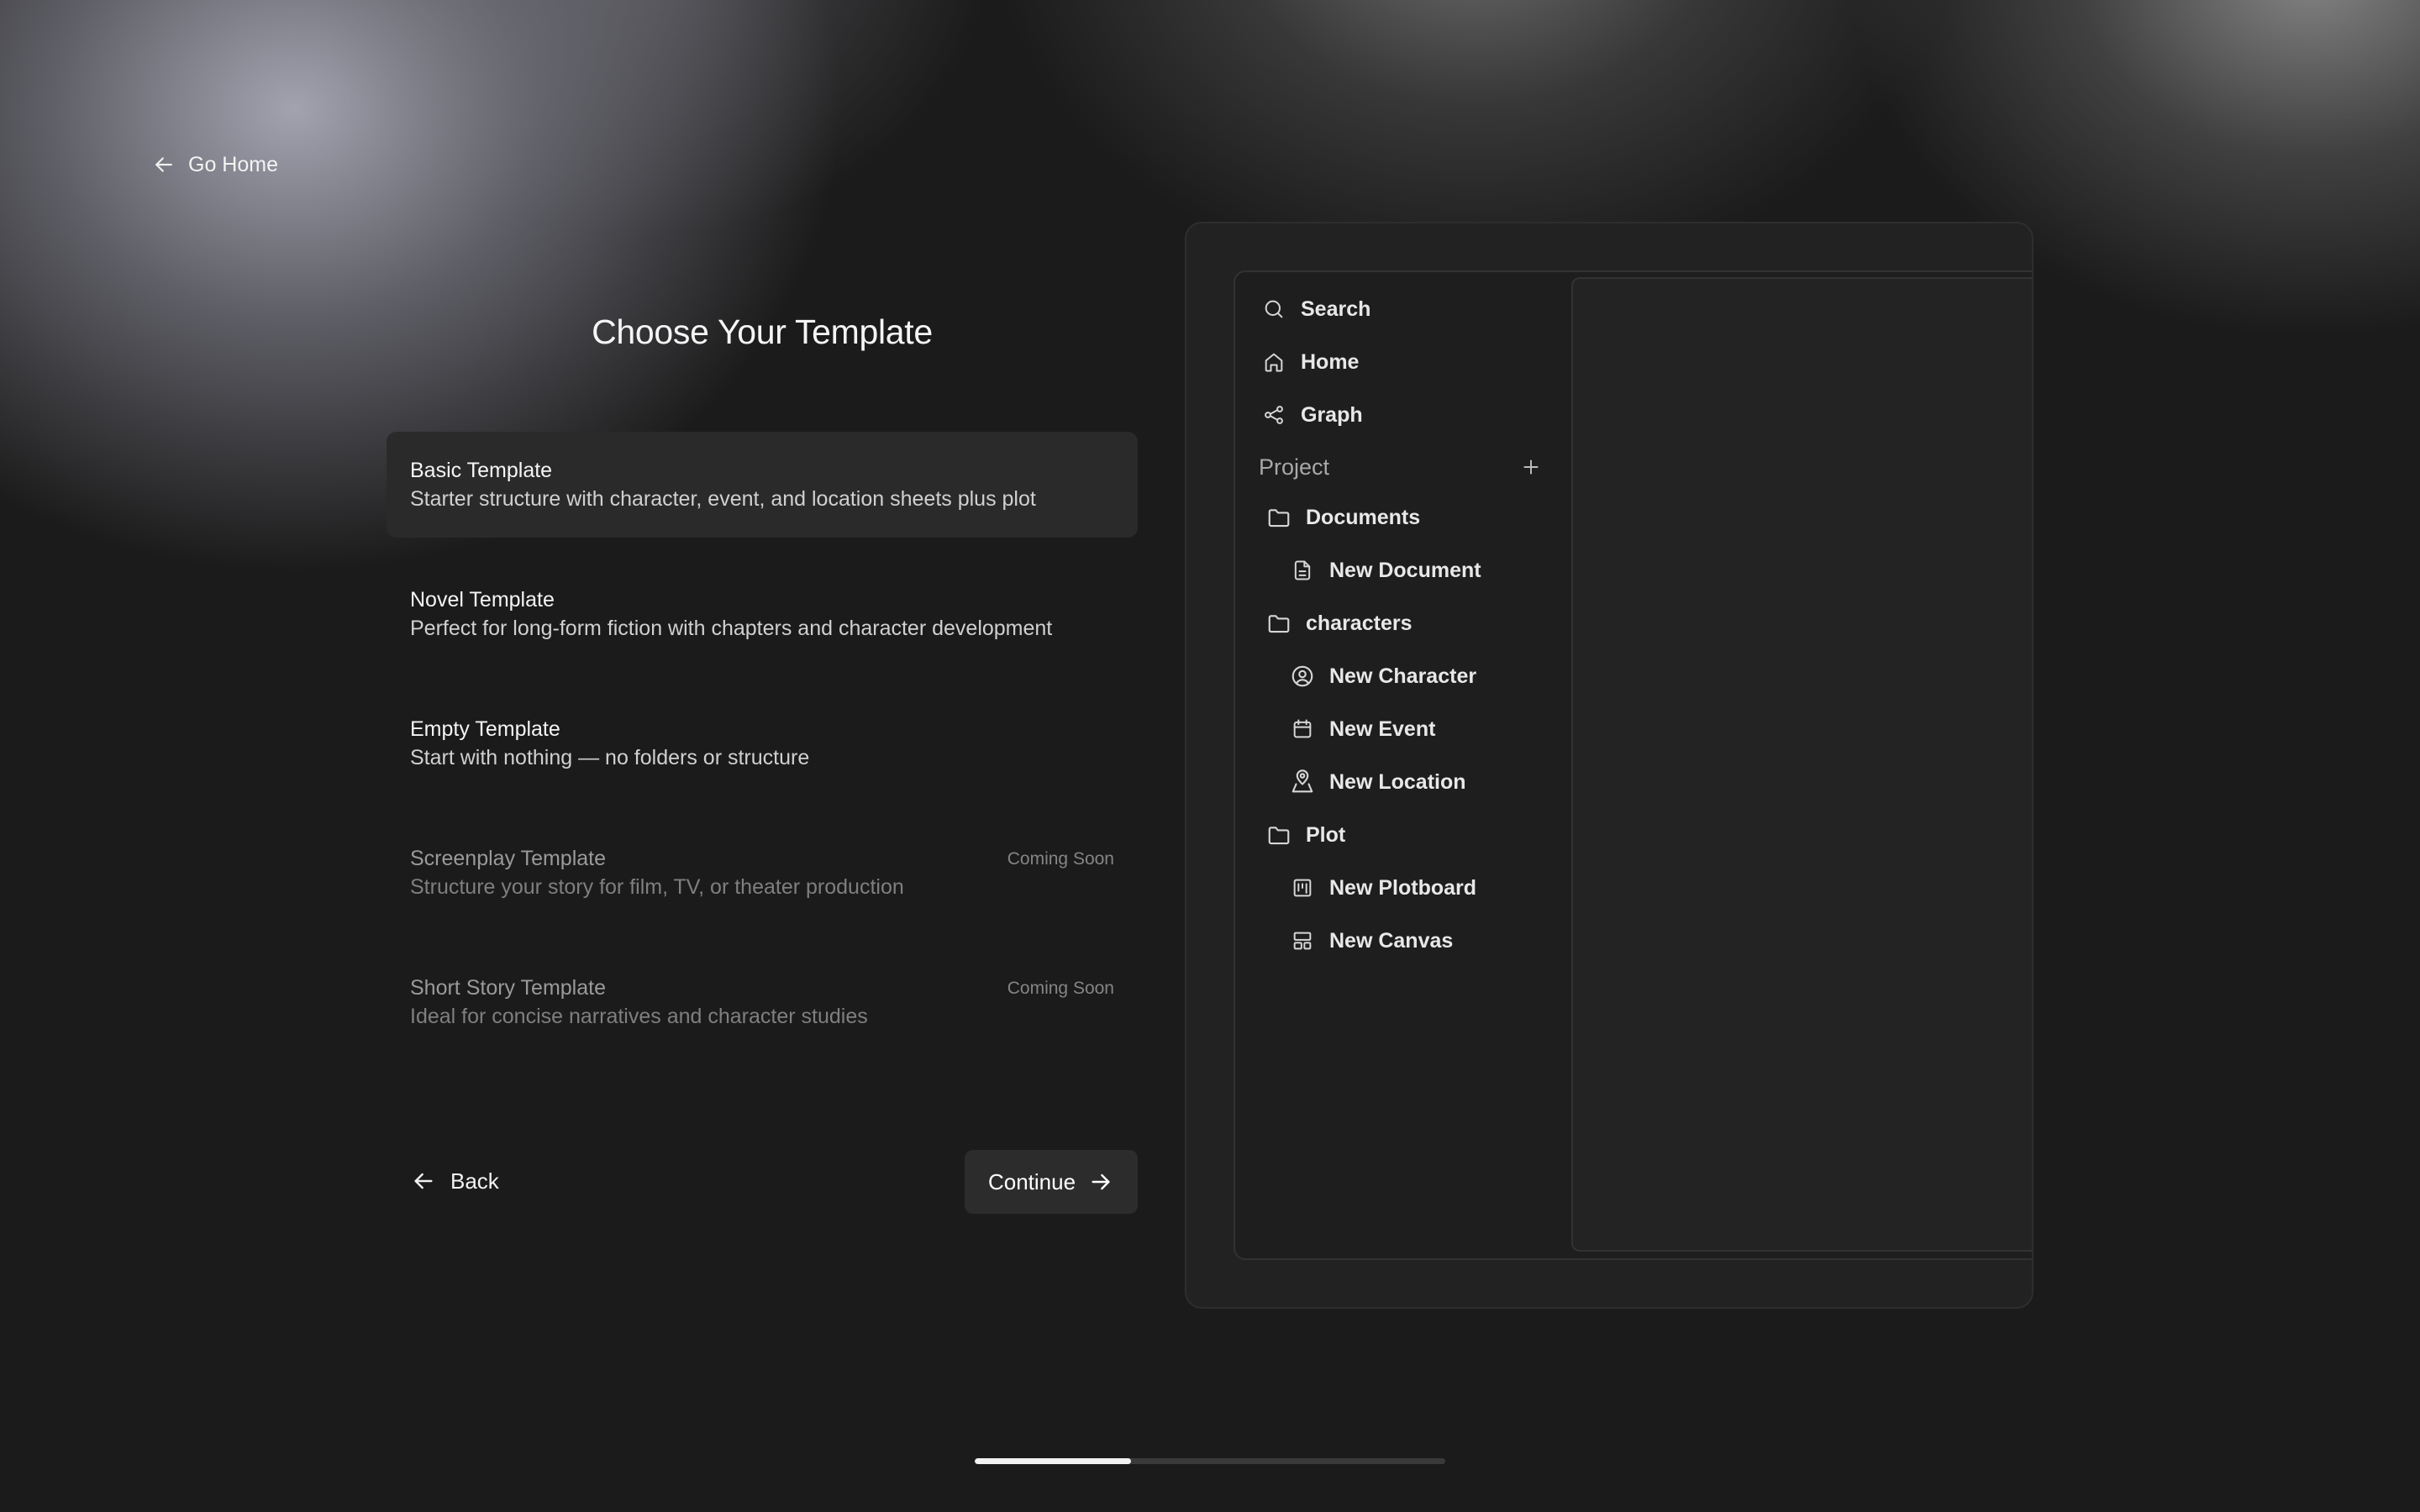 The image size is (2420, 1512). What do you see at coordinates (1382, 729) in the screenshot?
I see `preview-tree-label: New Event` at bounding box center [1382, 729].